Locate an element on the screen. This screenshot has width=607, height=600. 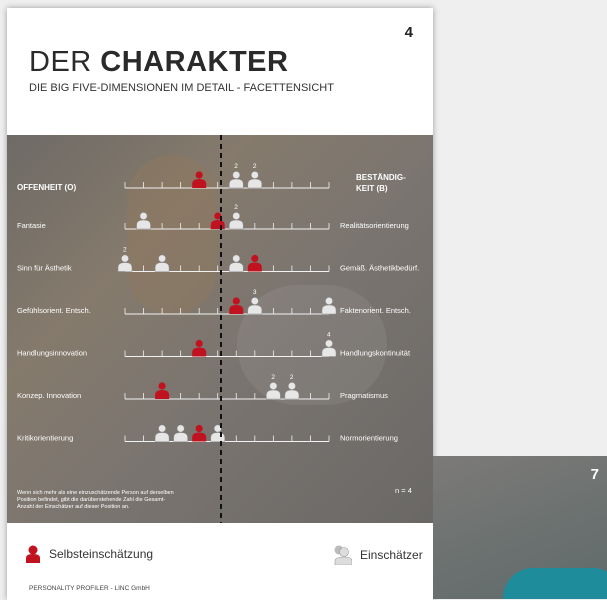
row-3-rater-count: 4 is located at coordinates (329, 335).